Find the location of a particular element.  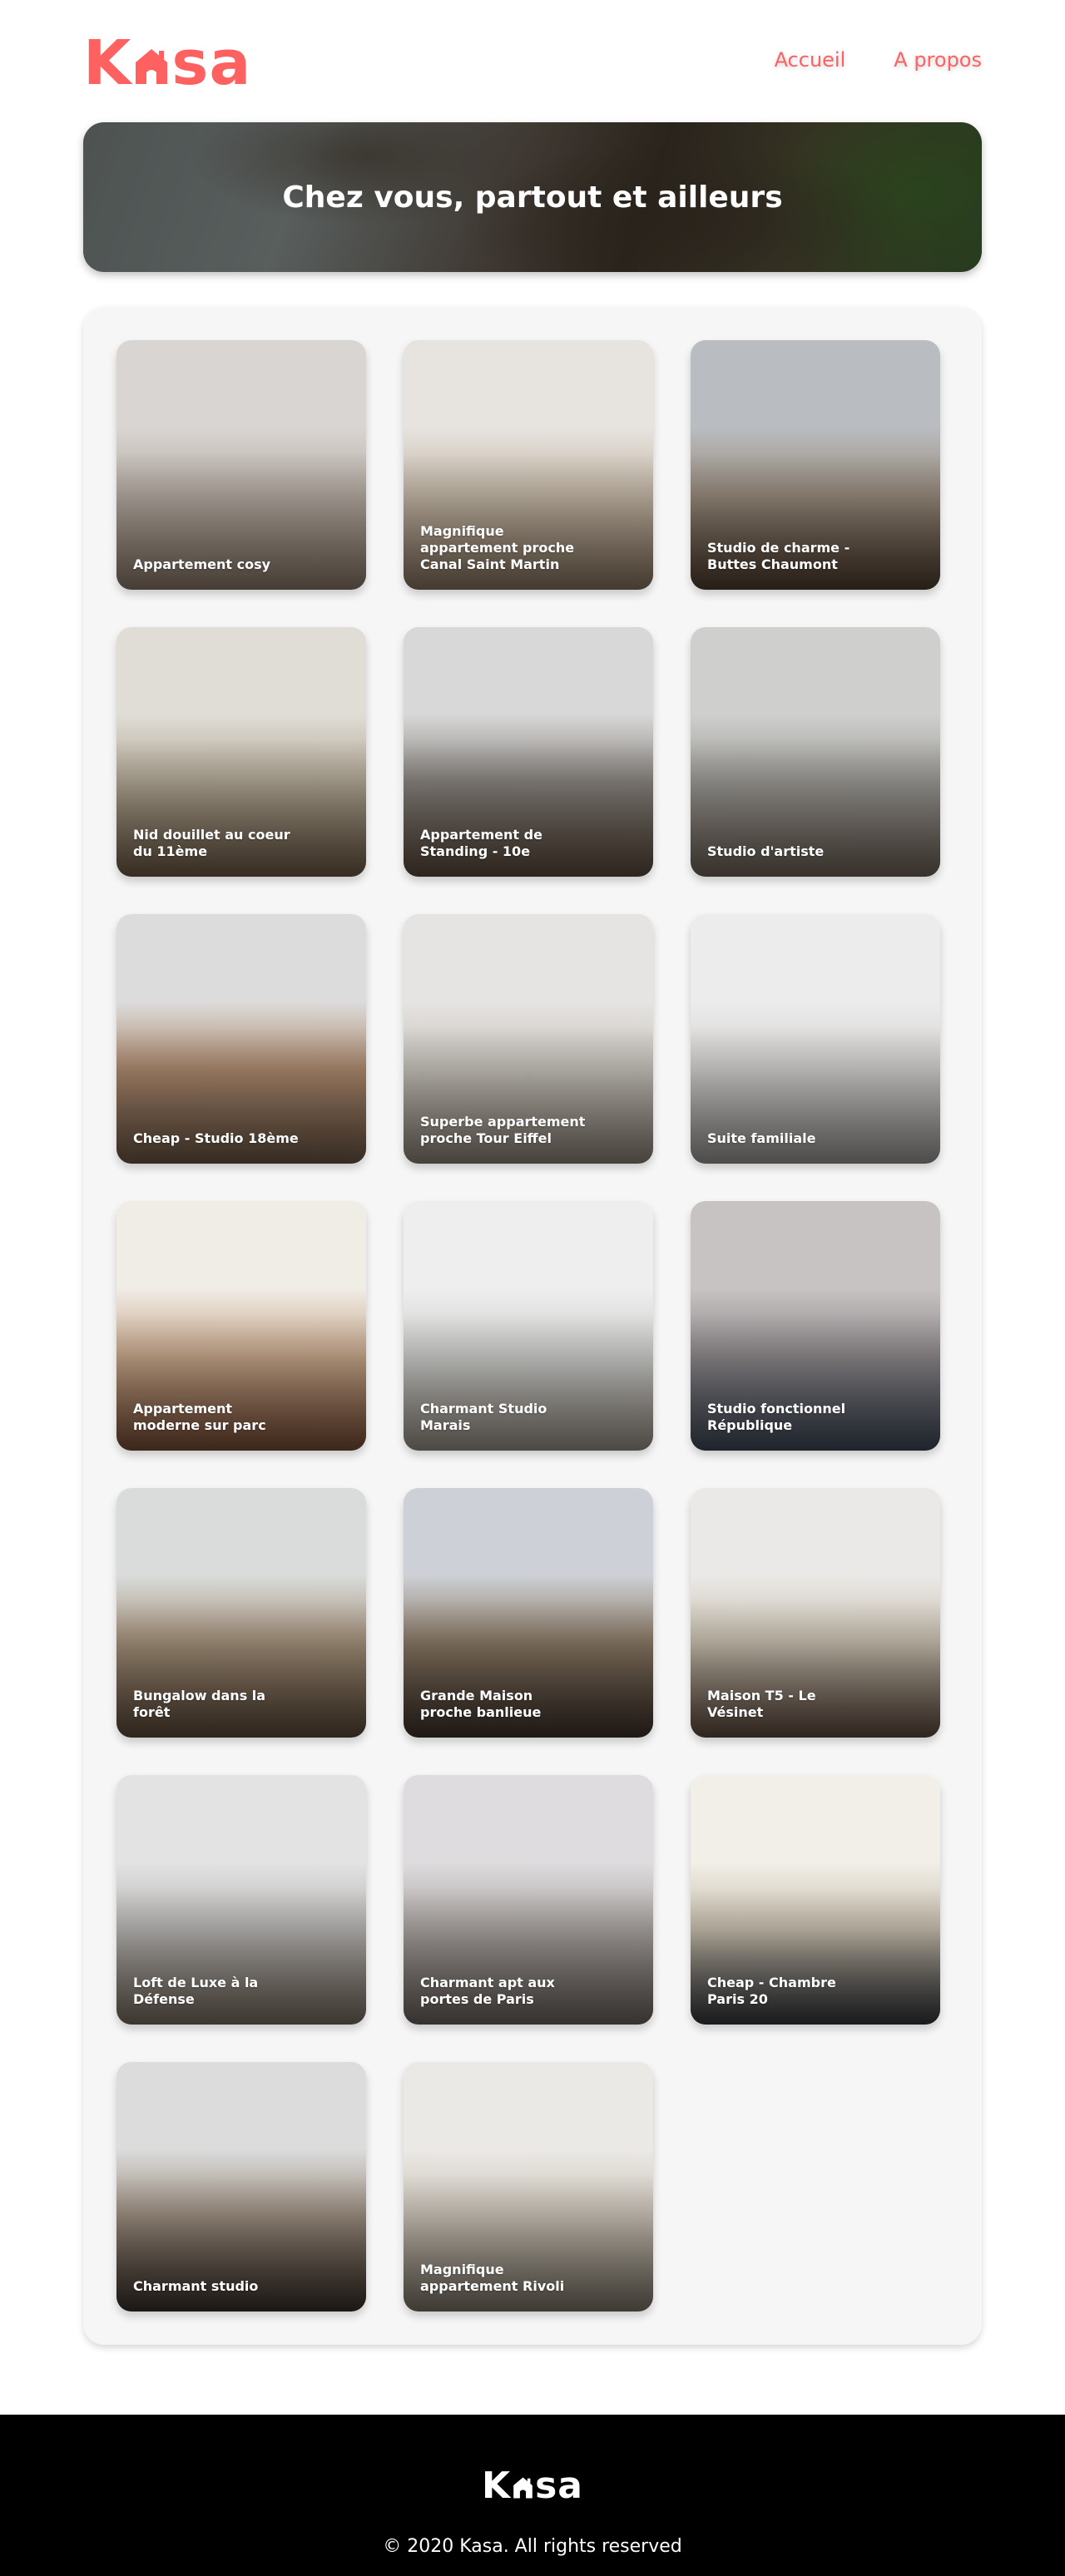

listing-title: Loft de Luxe à la Défense is located at coordinates (196, 1991).